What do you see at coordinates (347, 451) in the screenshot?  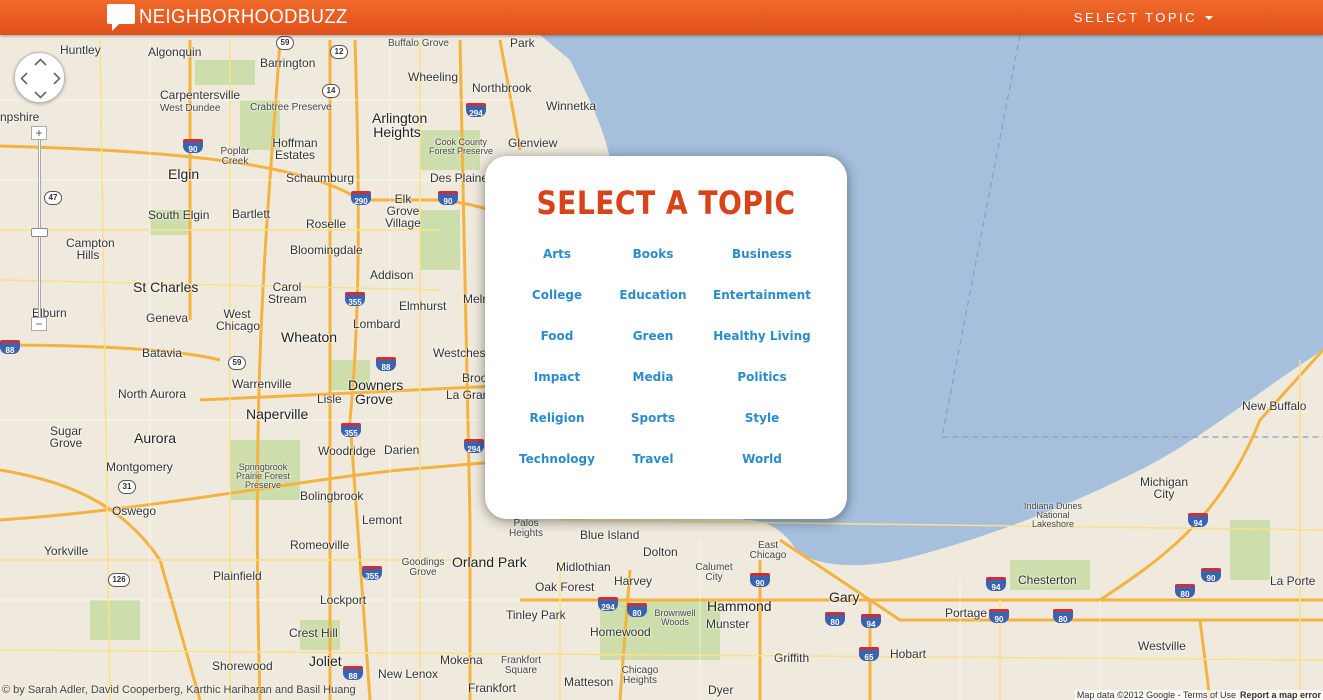 I see `map-place-label: Woodridge` at bounding box center [347, 451].